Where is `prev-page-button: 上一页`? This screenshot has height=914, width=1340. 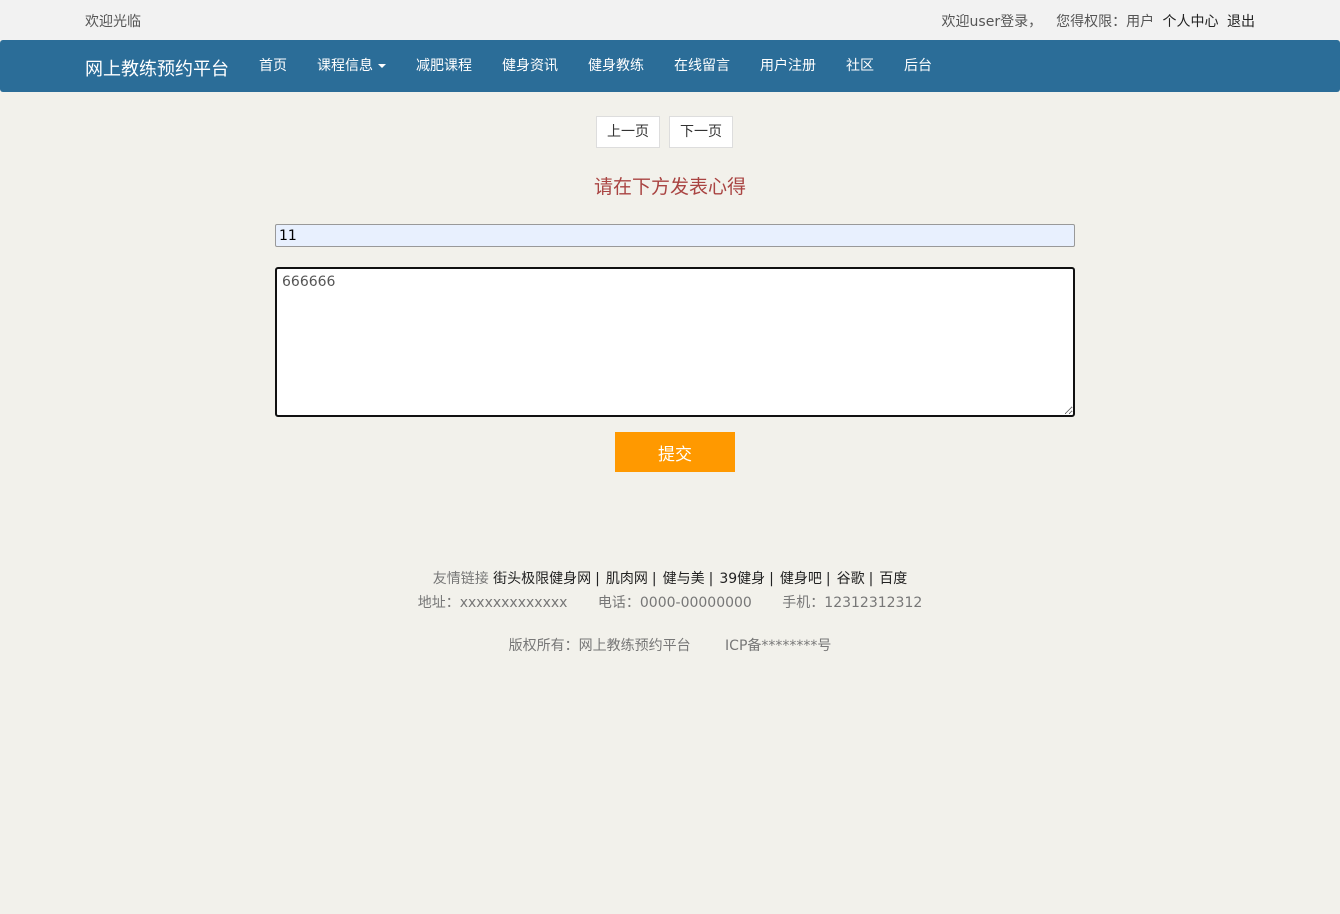
prev-page-button: 上一页 is located at coordinates (628, 132).